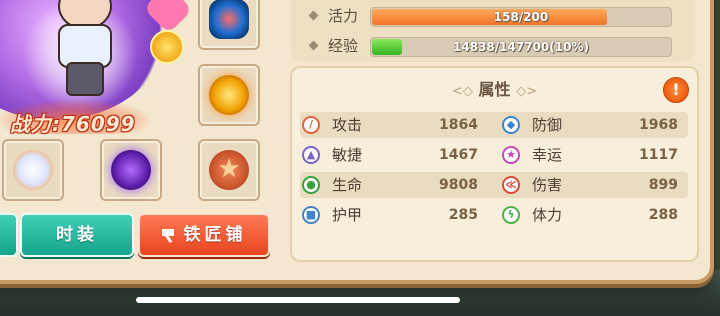  I want to click on star-icon: ★, so click(511, 155).